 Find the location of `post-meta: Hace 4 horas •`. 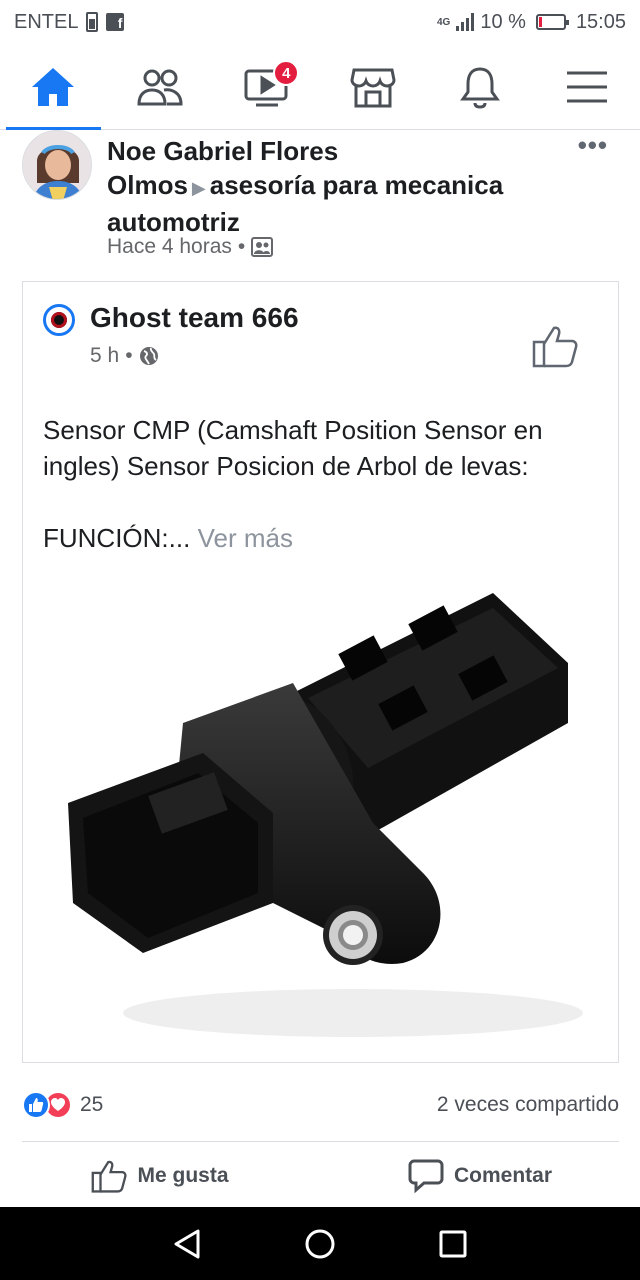

post-meta: Hace 4 horas • is located at coordinates (190, 247).